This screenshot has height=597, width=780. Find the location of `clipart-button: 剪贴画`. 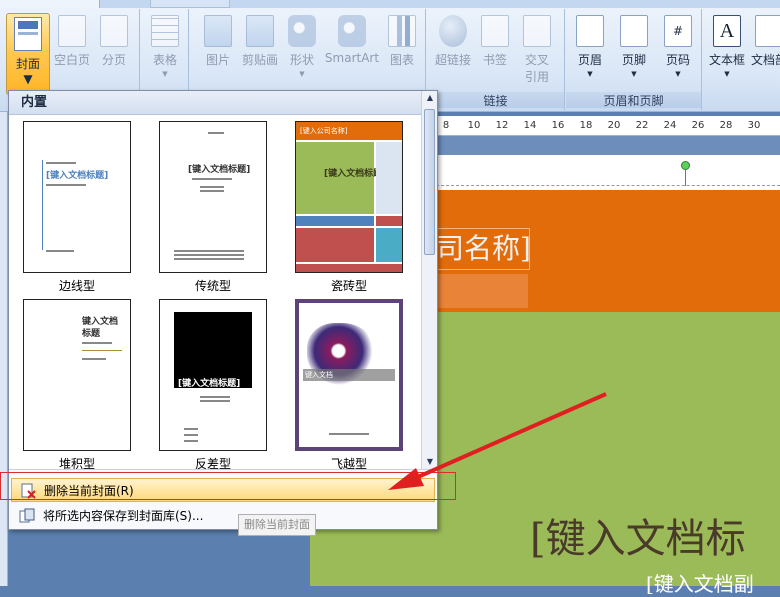

clipart-button: 剪贴画 is located at coordinates (260, 40).